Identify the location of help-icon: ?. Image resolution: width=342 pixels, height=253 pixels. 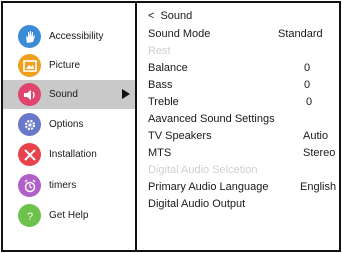
(29, 215).